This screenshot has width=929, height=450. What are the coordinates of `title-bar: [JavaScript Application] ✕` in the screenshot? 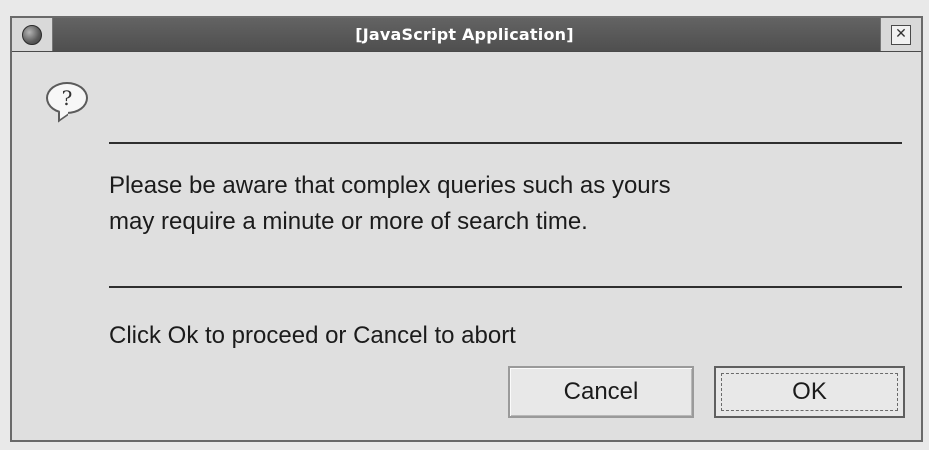 It's located at (466, 35).